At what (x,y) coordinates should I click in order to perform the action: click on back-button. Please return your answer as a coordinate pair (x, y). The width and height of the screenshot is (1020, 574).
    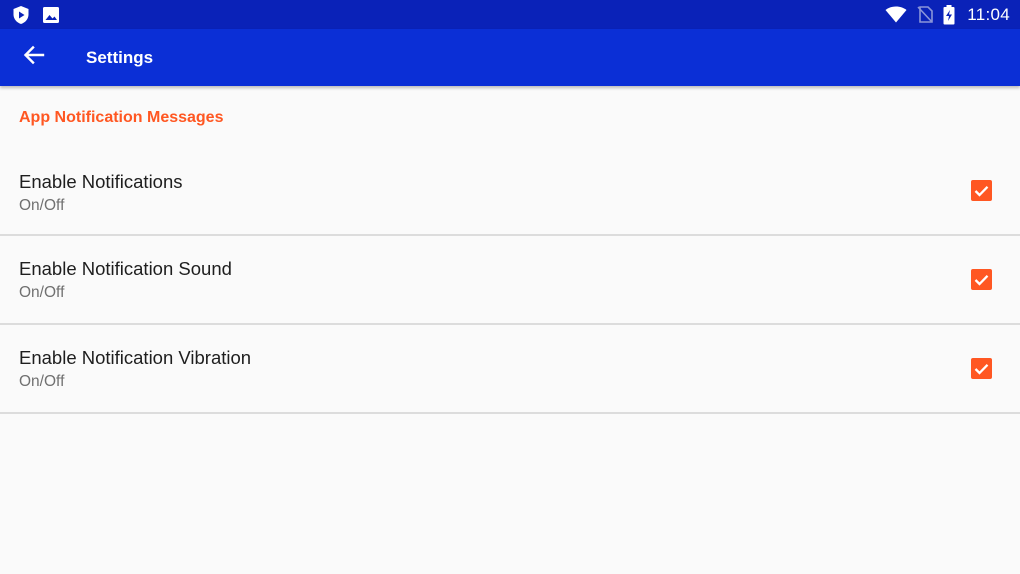
    Looking at the image, I should click on (34, 58).